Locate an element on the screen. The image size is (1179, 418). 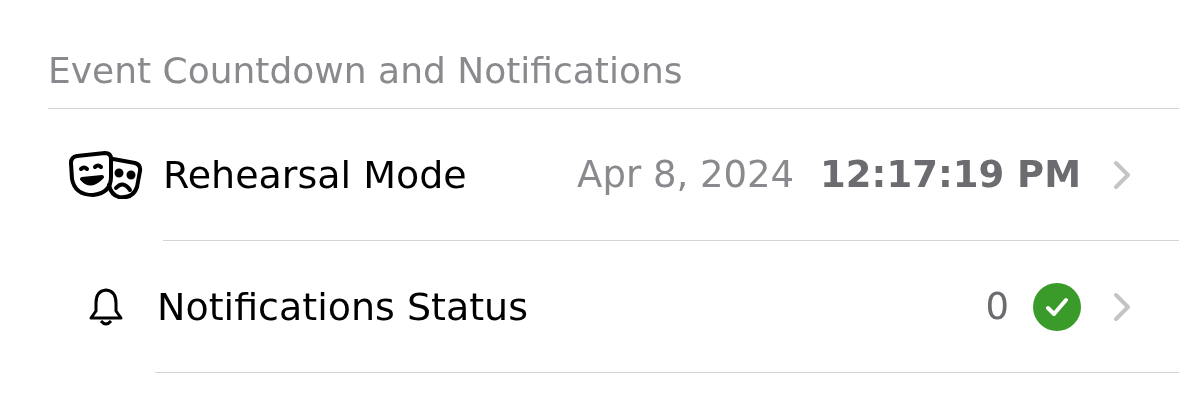
date-text: Apr 8, 2024 is located at coordinates (686, 174).